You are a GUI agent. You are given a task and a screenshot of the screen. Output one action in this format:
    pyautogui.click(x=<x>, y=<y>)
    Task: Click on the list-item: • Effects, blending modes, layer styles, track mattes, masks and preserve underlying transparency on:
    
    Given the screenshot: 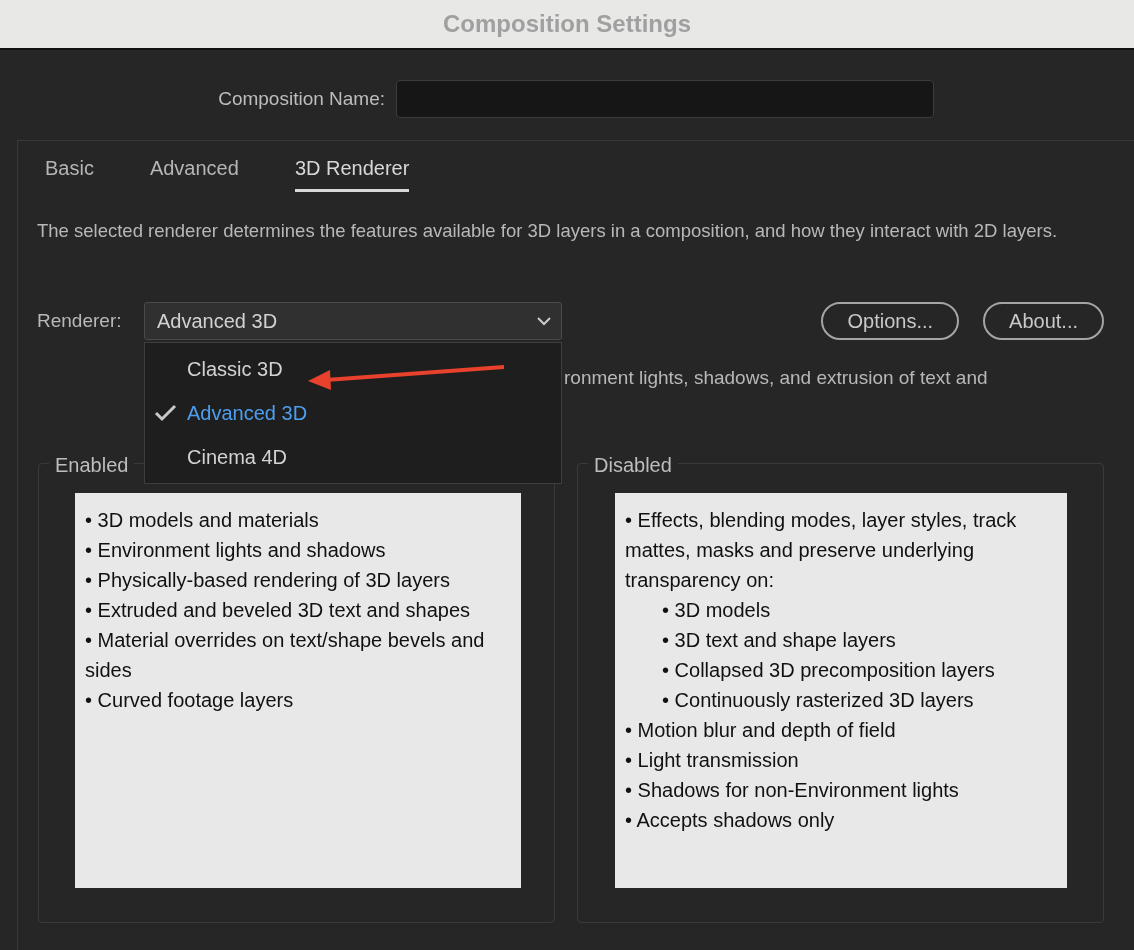 What is the action you would take?
    pyautogui.click(x=821, y=550)
    